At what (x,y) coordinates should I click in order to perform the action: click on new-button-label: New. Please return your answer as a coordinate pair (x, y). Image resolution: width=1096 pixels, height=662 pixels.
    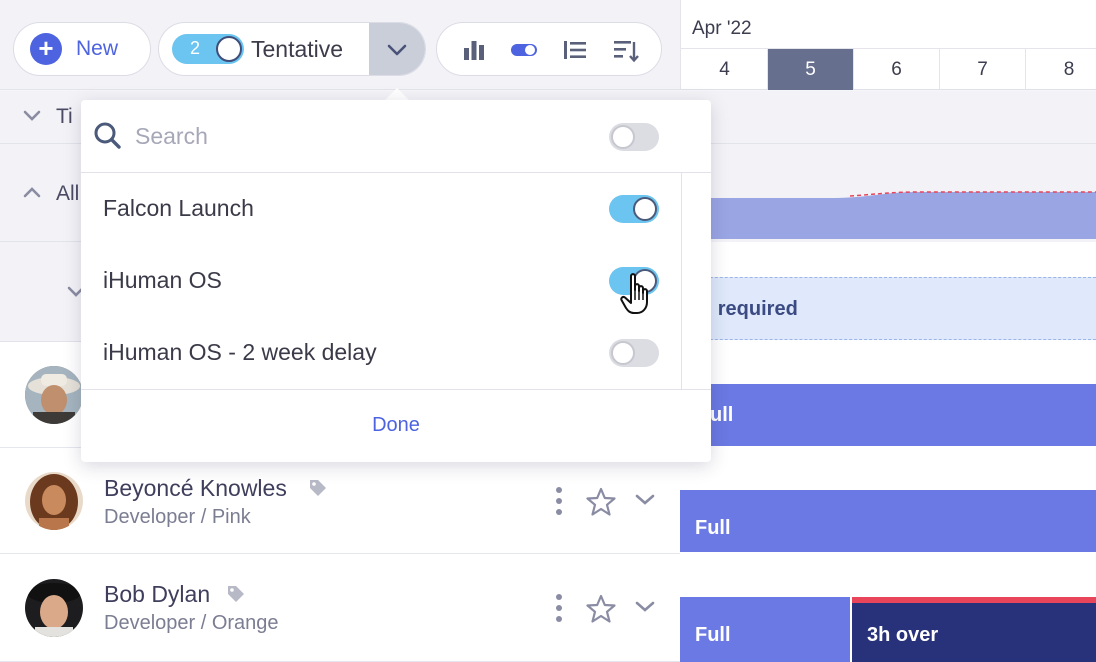
    Looking at the image, I should click on (97, 48).